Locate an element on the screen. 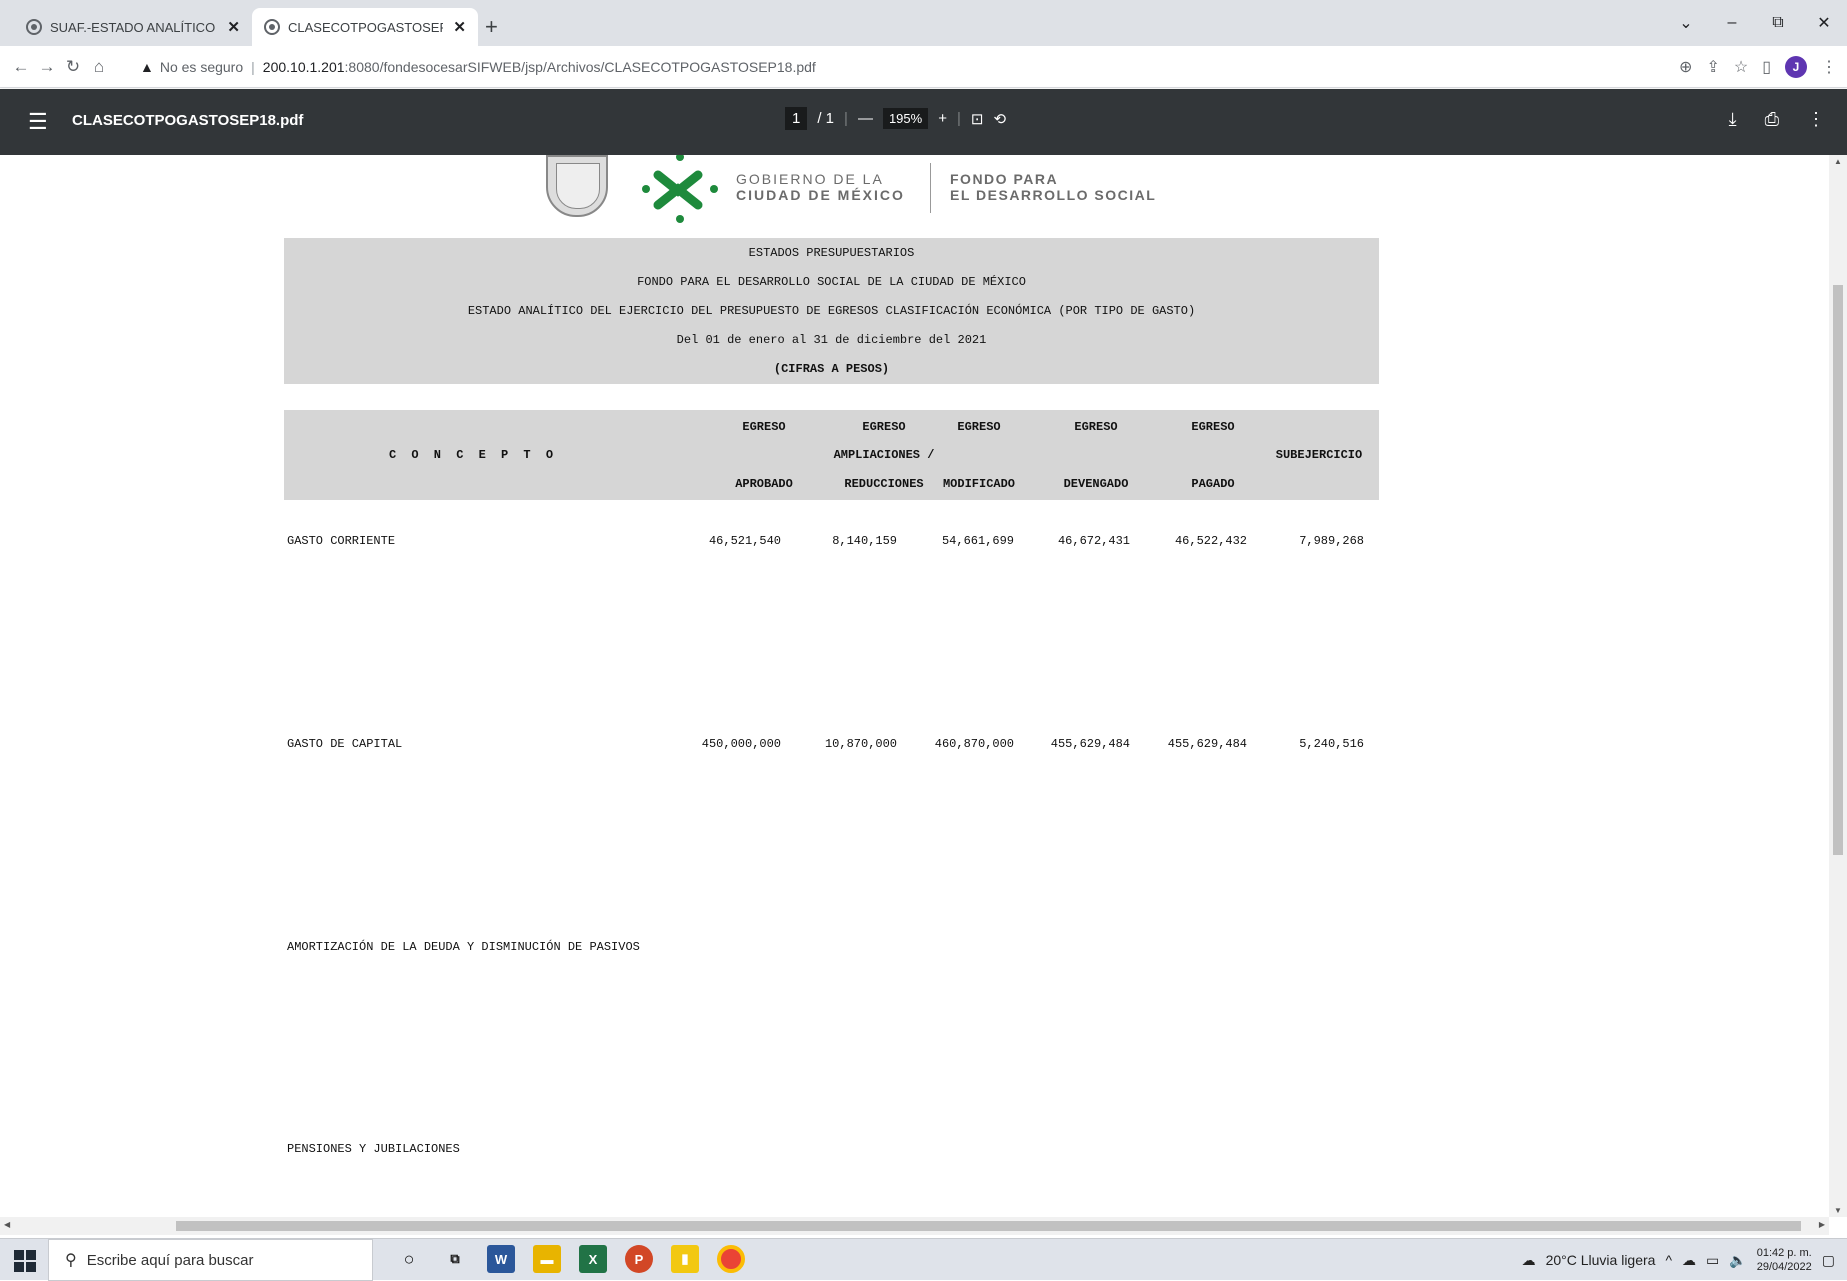  zoom-icon: ⊕ is located at coordinates (1685, 67).